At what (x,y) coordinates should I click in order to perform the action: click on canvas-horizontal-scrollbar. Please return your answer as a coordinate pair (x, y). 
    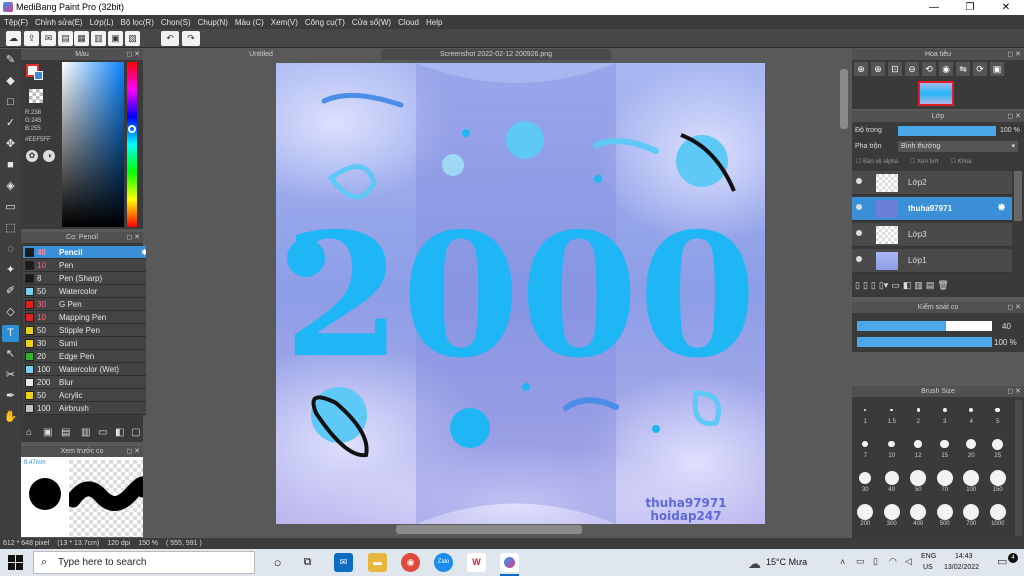
    Looking at the image, I should click on (489, 529).